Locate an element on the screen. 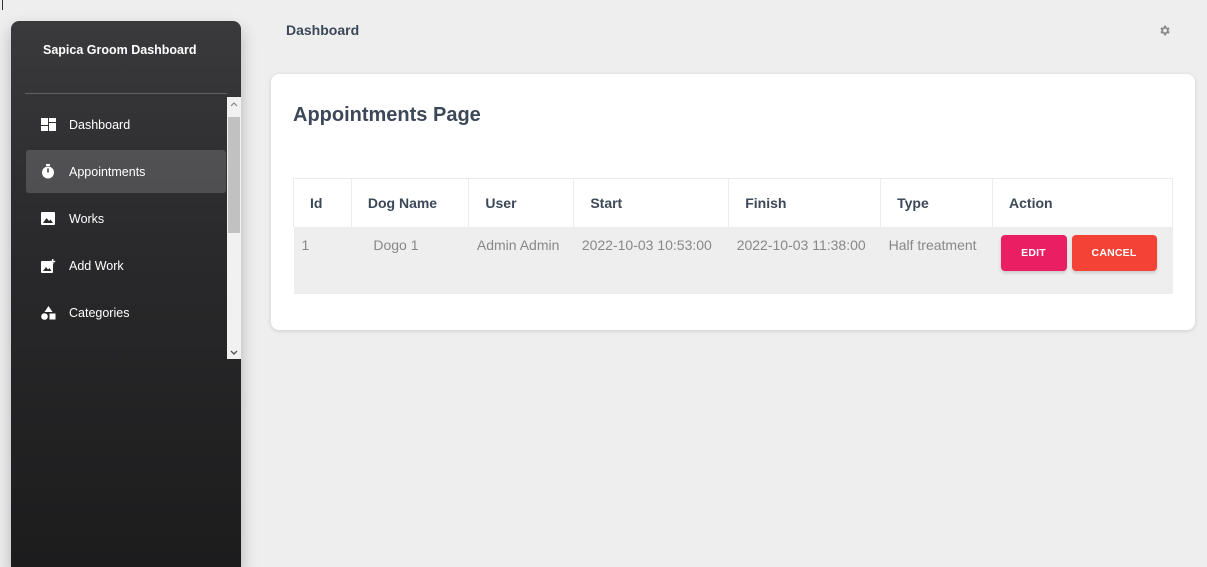 Image resolution: width=1207 pixels, height=567 pixels. scrollbar-thumb is located at coordinates (234, 175).